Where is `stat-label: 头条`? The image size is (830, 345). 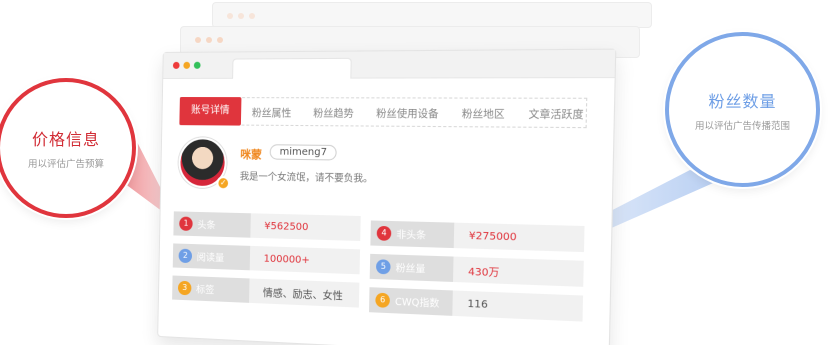 stat-label: 头条 is located at coordinates (206, 224).